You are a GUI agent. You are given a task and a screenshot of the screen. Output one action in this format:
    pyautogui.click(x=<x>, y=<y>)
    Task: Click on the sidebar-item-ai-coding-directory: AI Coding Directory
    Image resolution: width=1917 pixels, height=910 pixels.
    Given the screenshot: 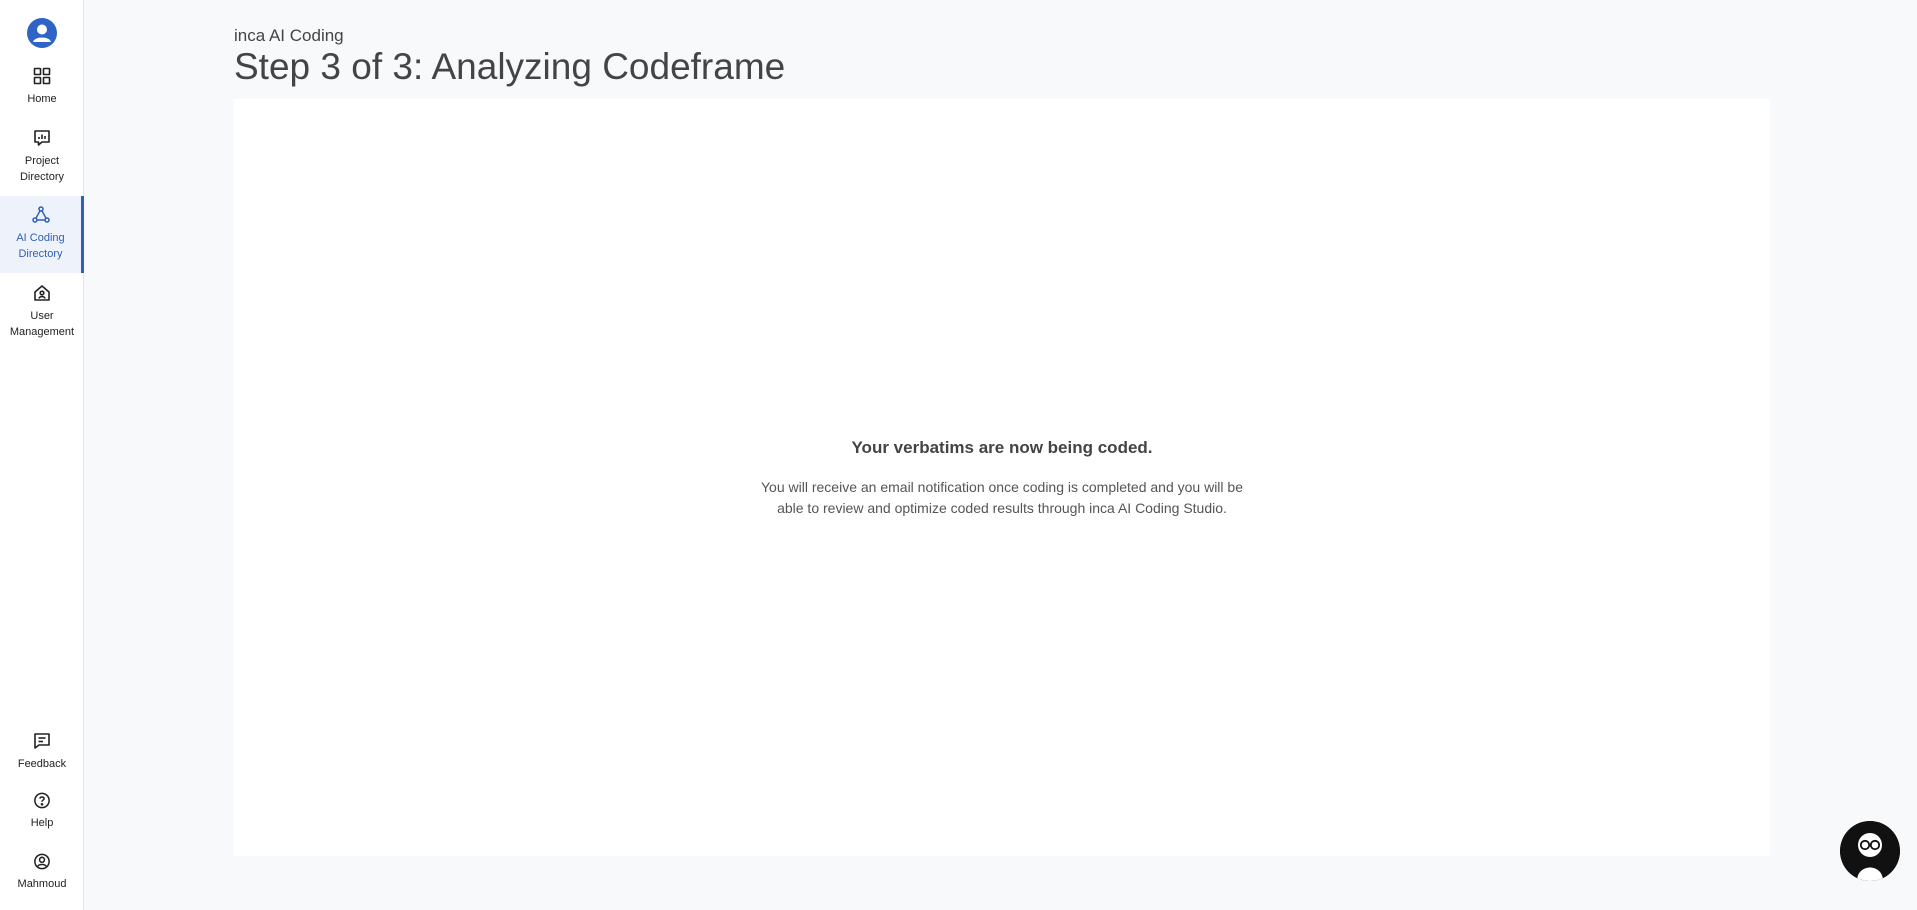 What is the action you would take?
    pyautogui.click(x=42, y=234)
    